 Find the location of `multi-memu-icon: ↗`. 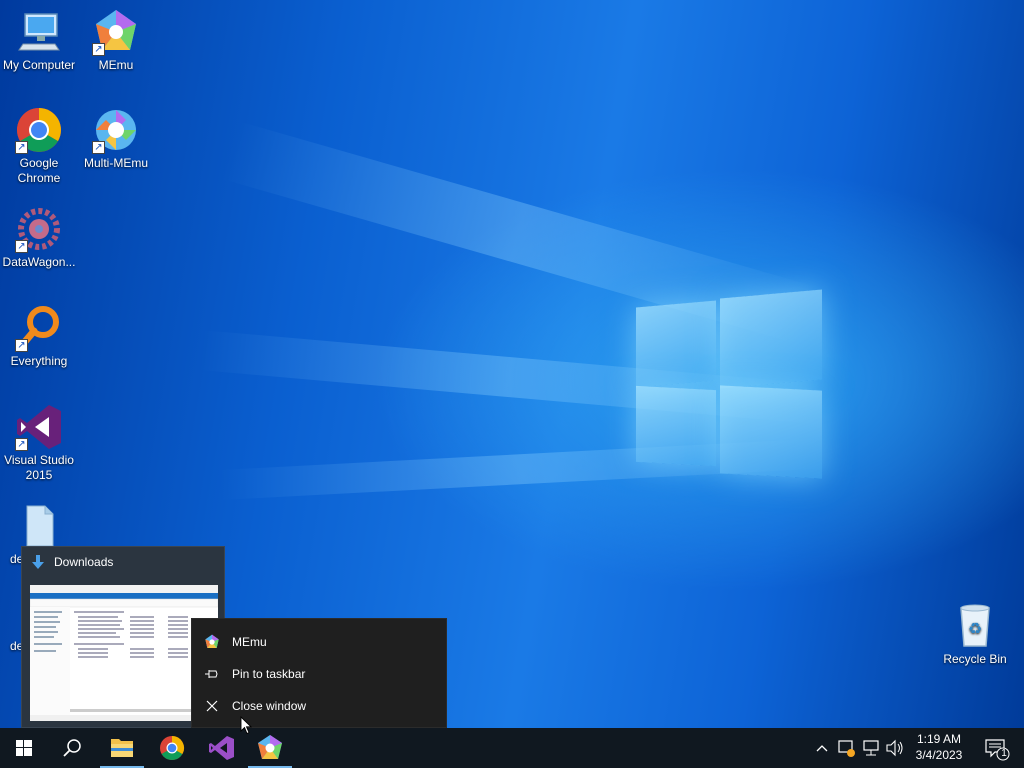

multi-memu-icon: ↗ is located at coordinates (116, 130).